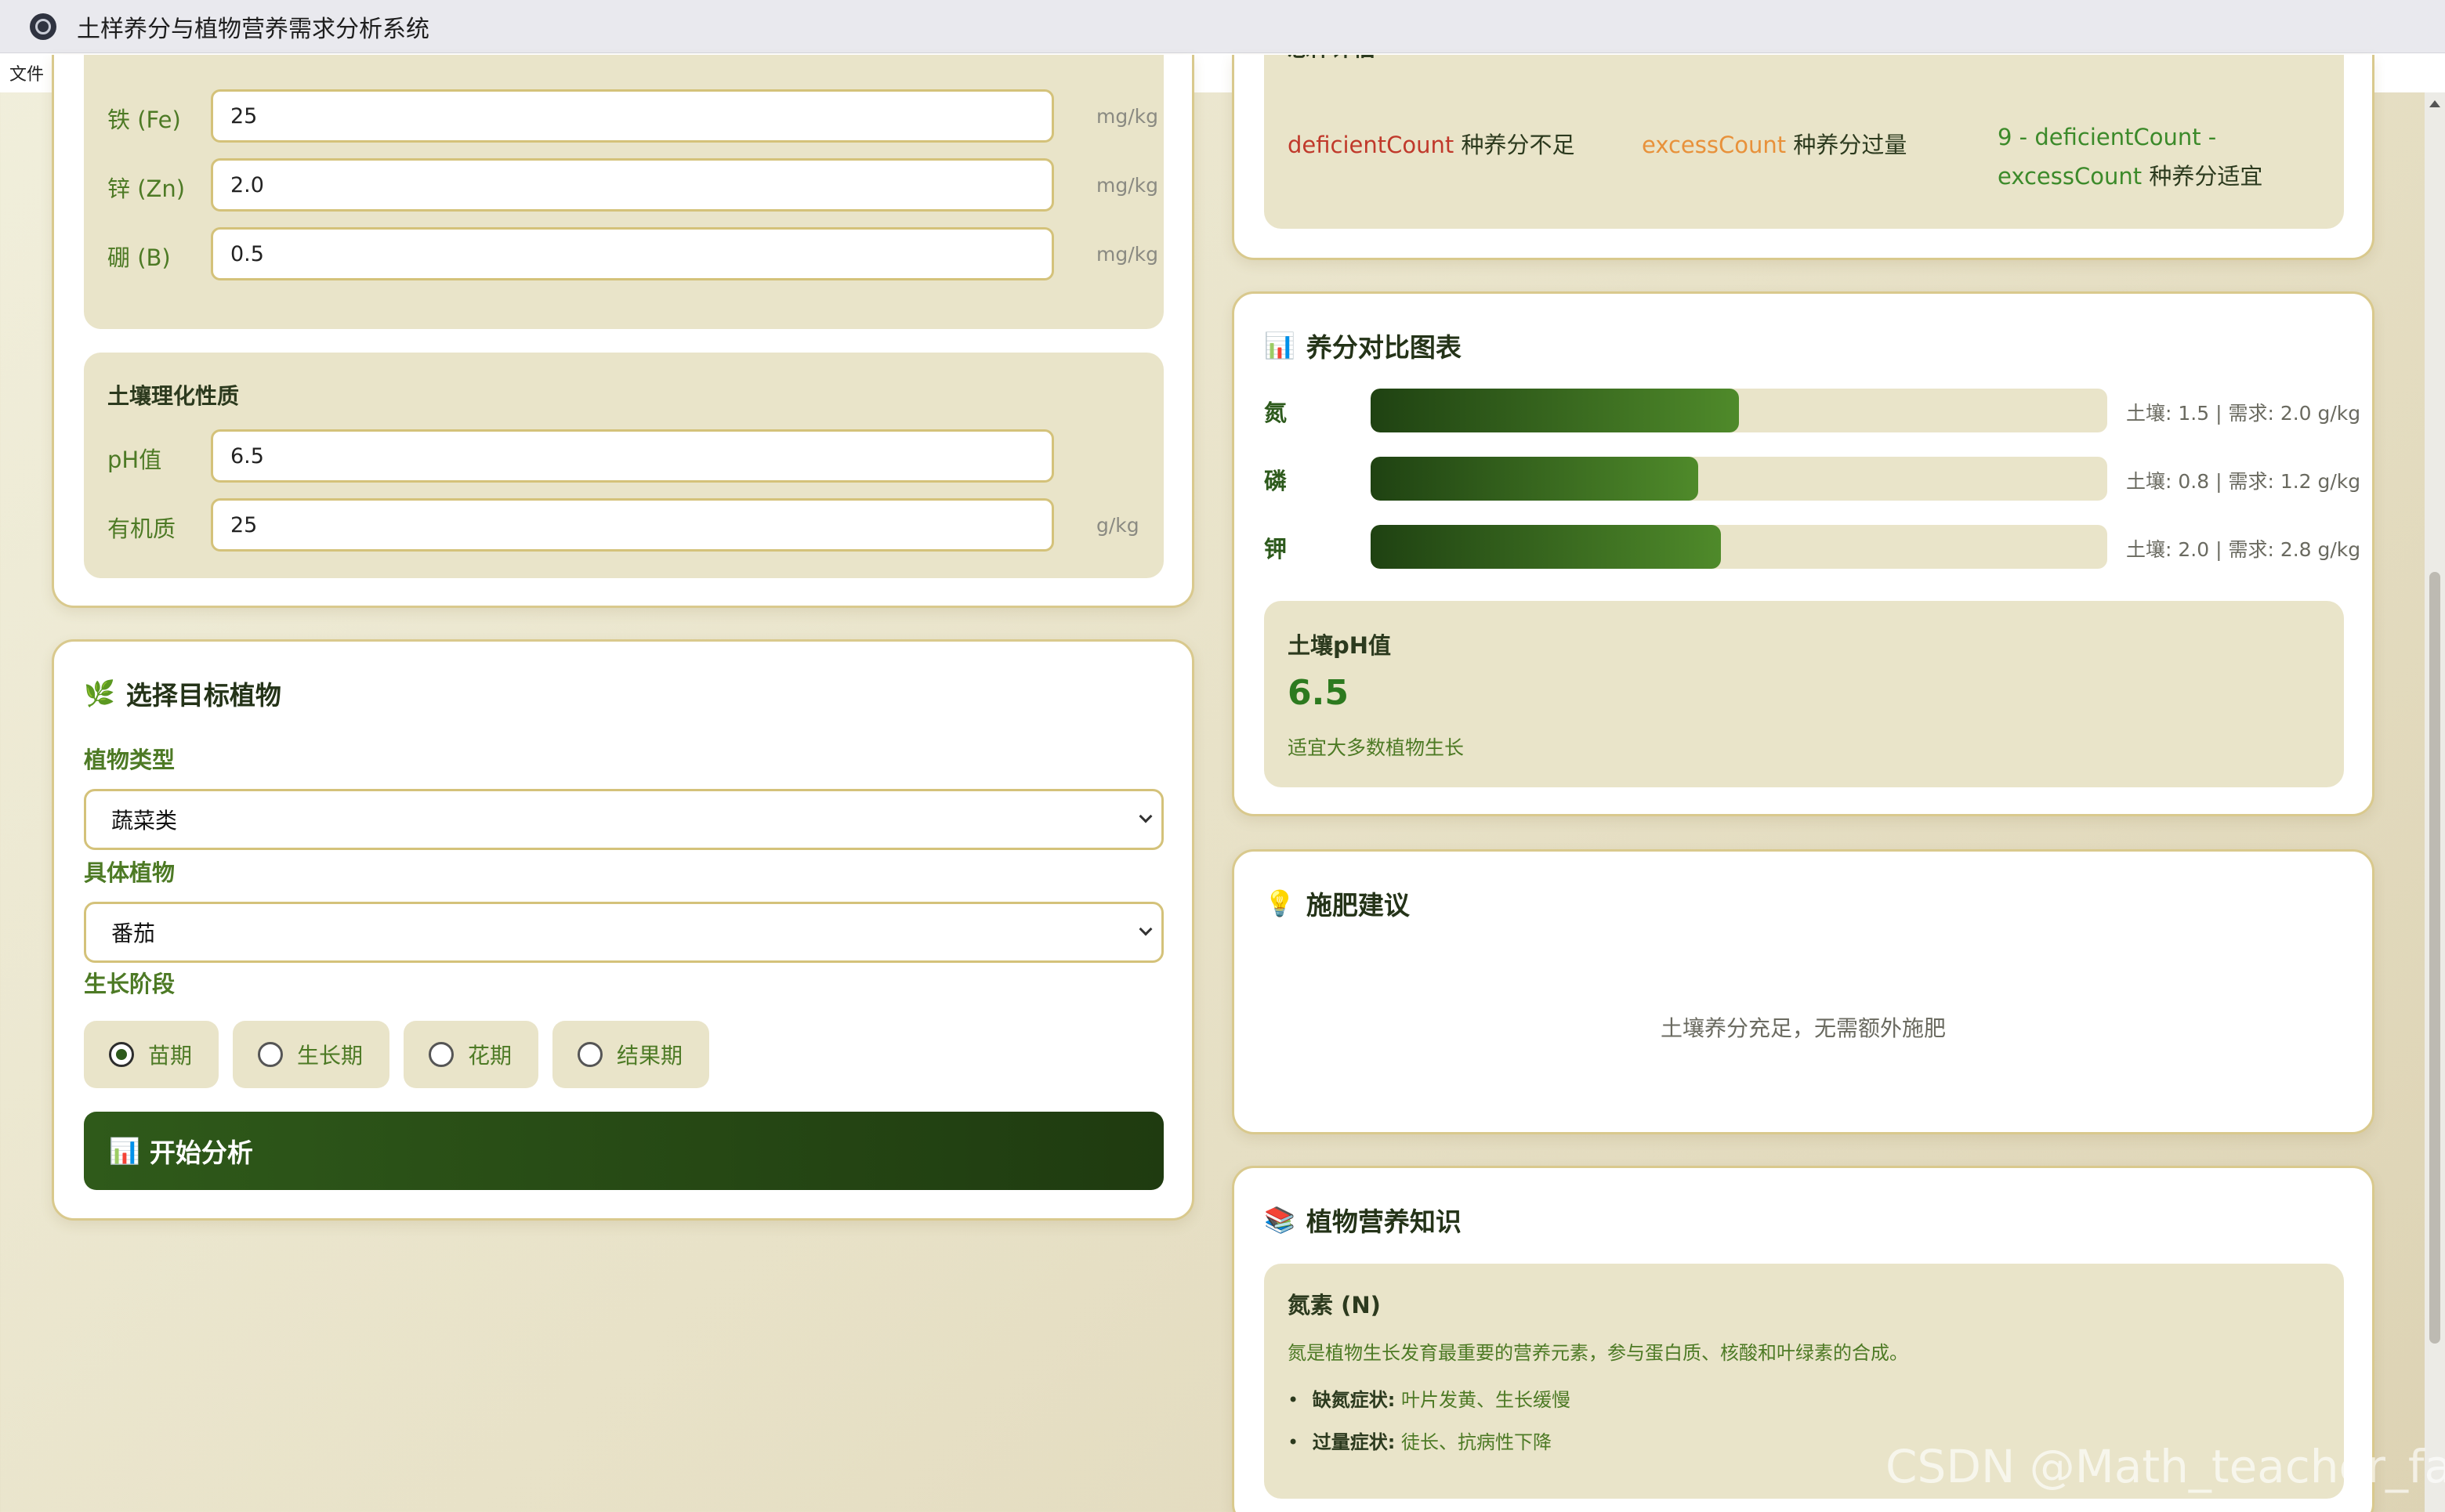  Describe the element at coordinates (1279, 1220) in the screenshot. I see `books-icon: 📚` at that location.